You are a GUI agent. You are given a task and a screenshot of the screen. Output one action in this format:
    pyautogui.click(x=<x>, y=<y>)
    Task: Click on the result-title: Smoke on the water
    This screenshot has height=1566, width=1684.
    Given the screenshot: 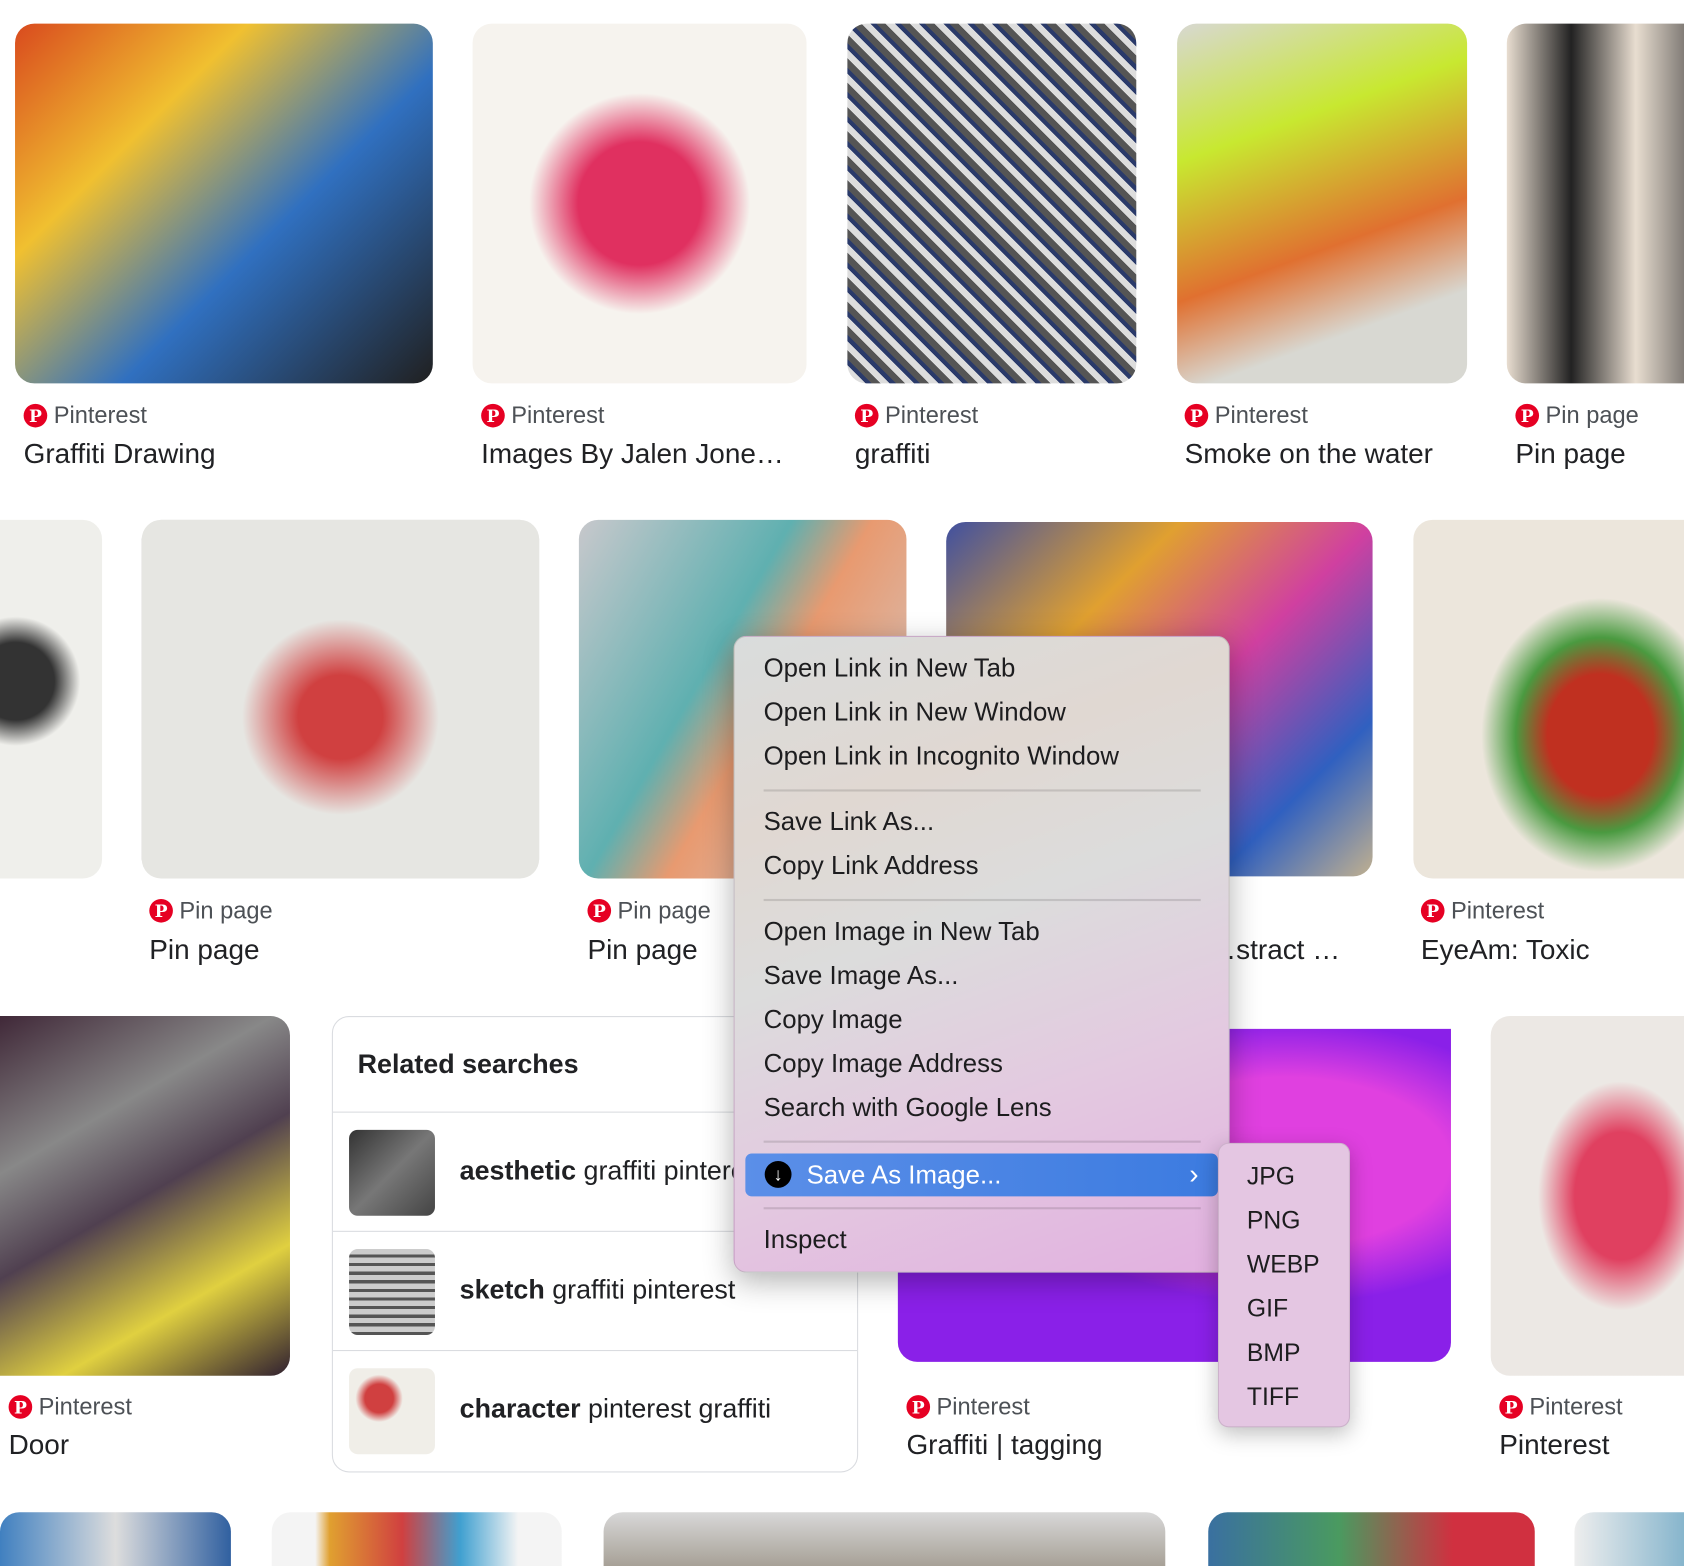 What is the action you would take?
    pyautogui.click(x=1309, y=453)
    